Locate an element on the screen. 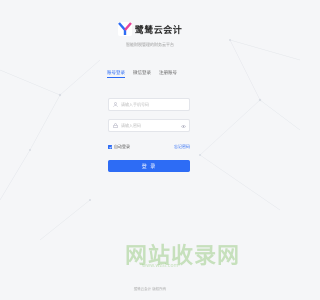 This screenshot has height=300, width=320. watermark-text: 网站收录网 is located at coordinates (183, 256).